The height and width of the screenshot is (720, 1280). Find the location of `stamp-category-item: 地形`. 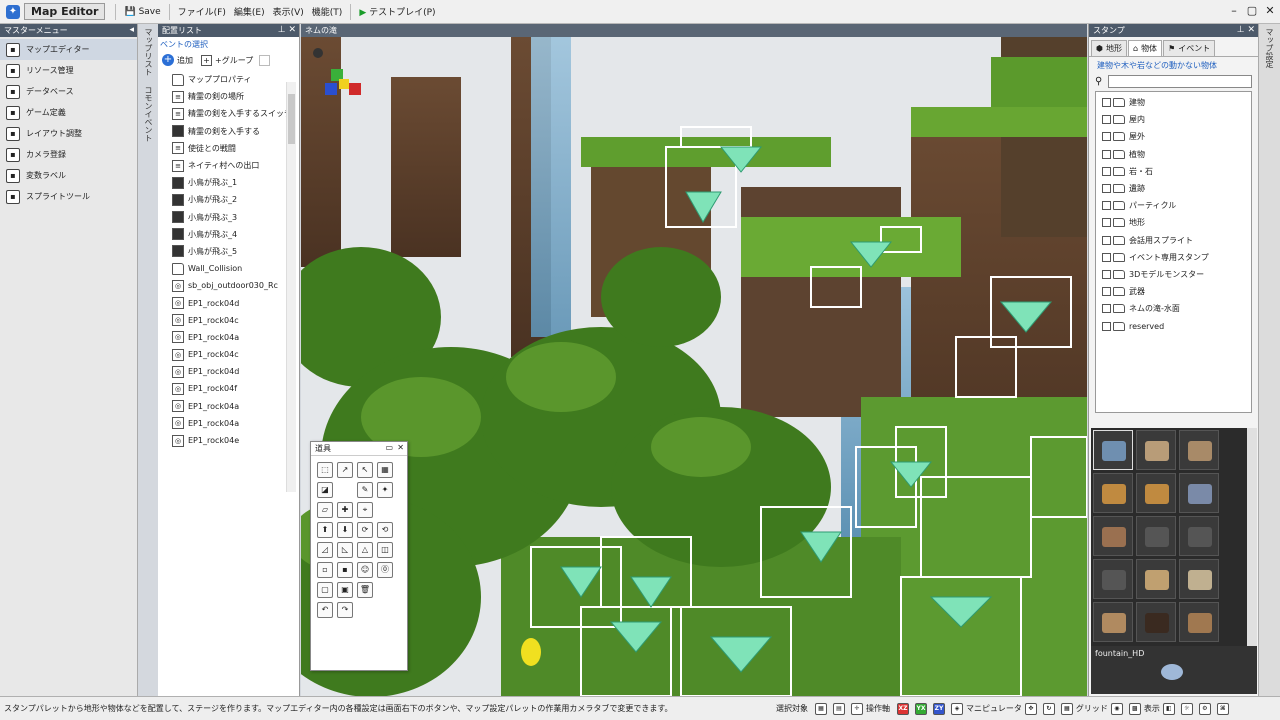

stamp-category-item: 地形 is located at coordinates (1173, 222).